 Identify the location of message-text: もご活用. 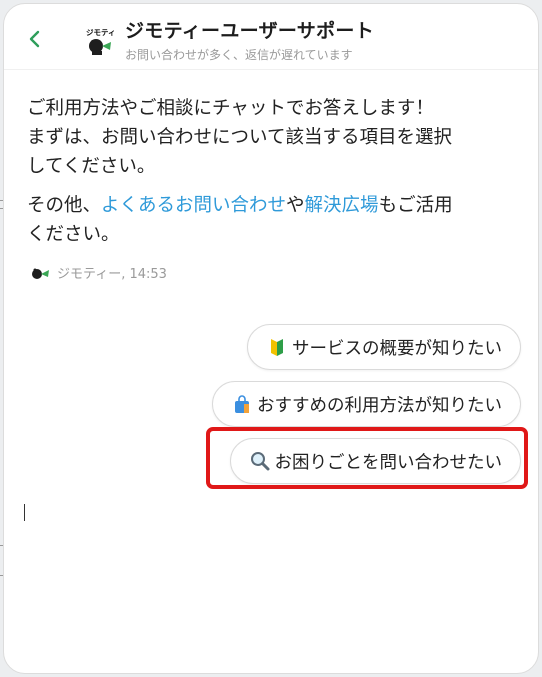
(415, 205).